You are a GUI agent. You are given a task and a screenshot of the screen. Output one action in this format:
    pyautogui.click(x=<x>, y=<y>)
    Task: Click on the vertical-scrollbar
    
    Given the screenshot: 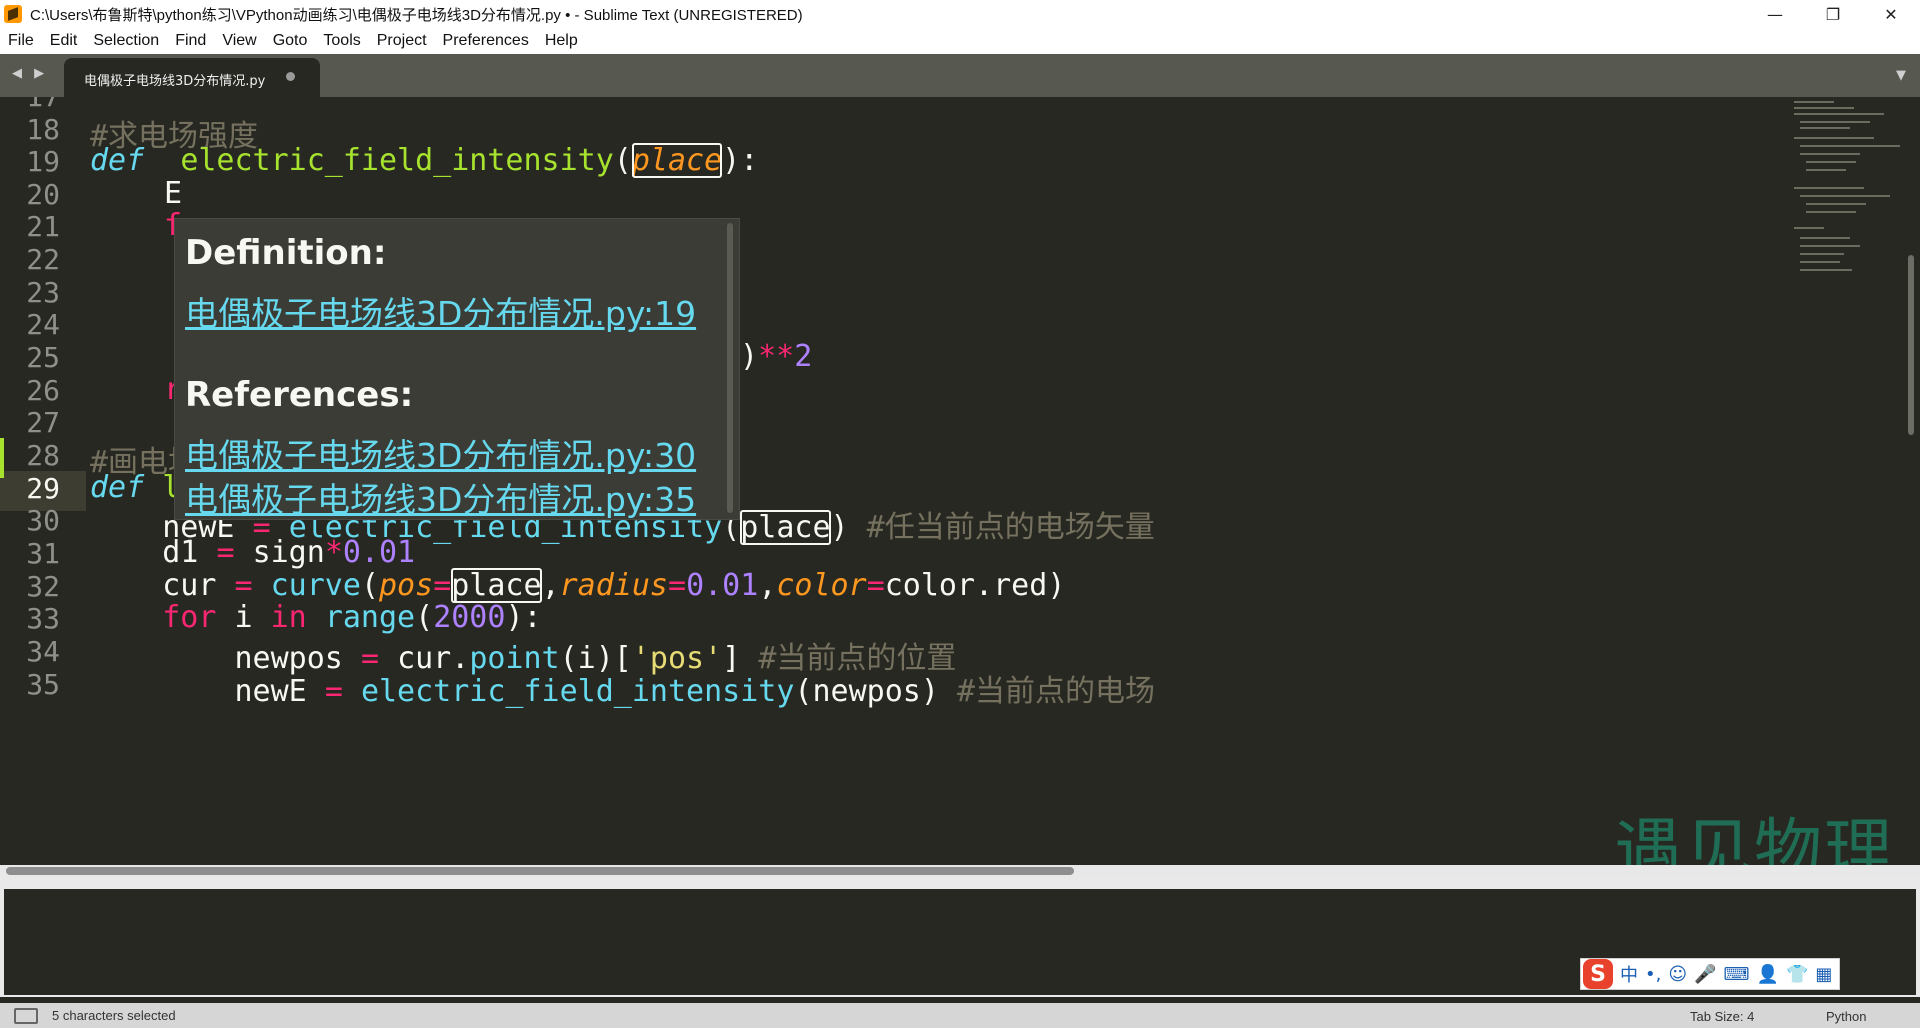 What is the action you would take?
    pyautogui.click(x=1911, y=481)
    